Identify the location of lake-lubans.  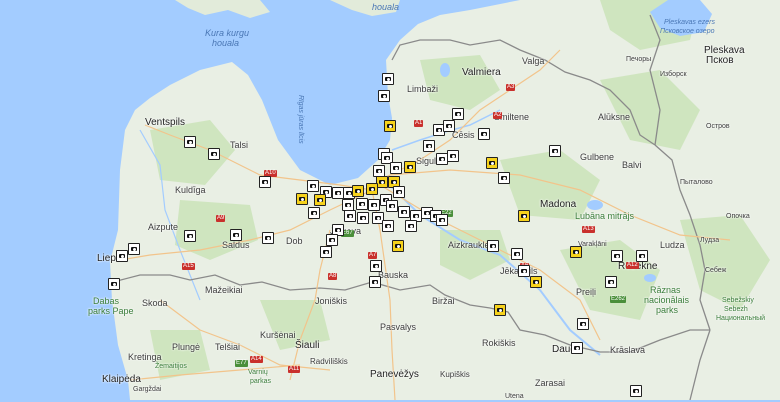
(595, 205).